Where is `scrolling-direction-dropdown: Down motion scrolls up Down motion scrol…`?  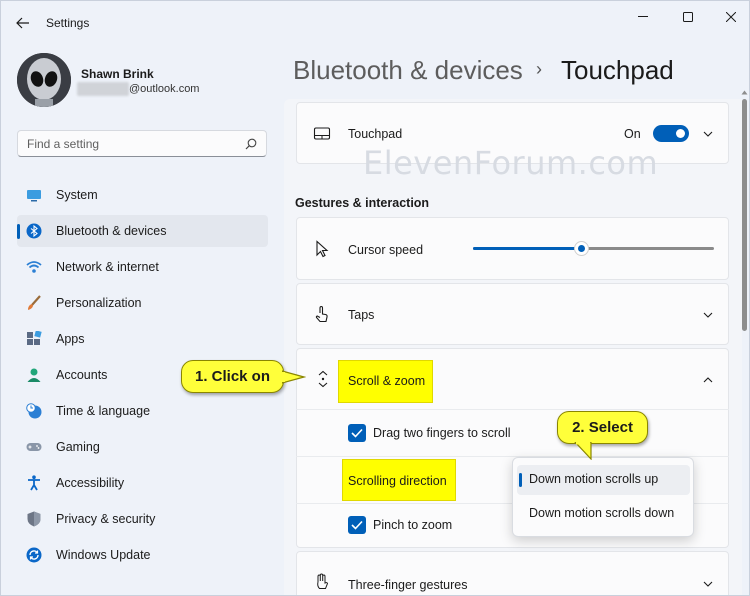
scrolling-direction-dropdown: Down motion scrolls up Down motion scrol… is located at coordinates (603, 497).